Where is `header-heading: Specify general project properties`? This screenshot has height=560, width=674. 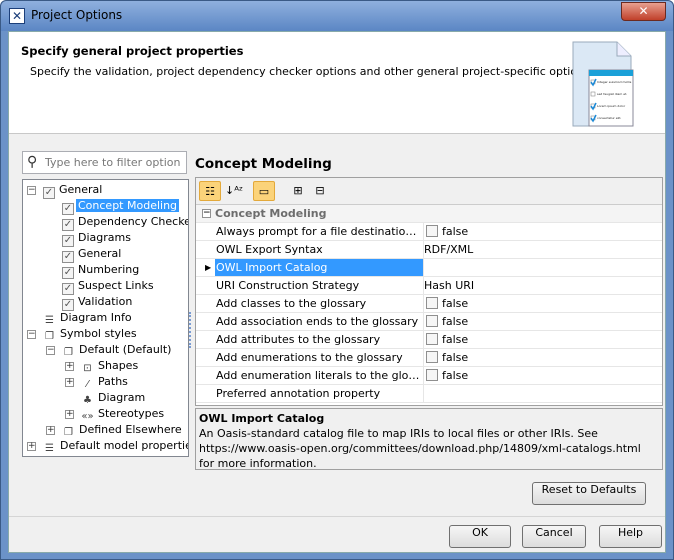
header-heading: Specify general project properties is located at coordinates (132, 51).